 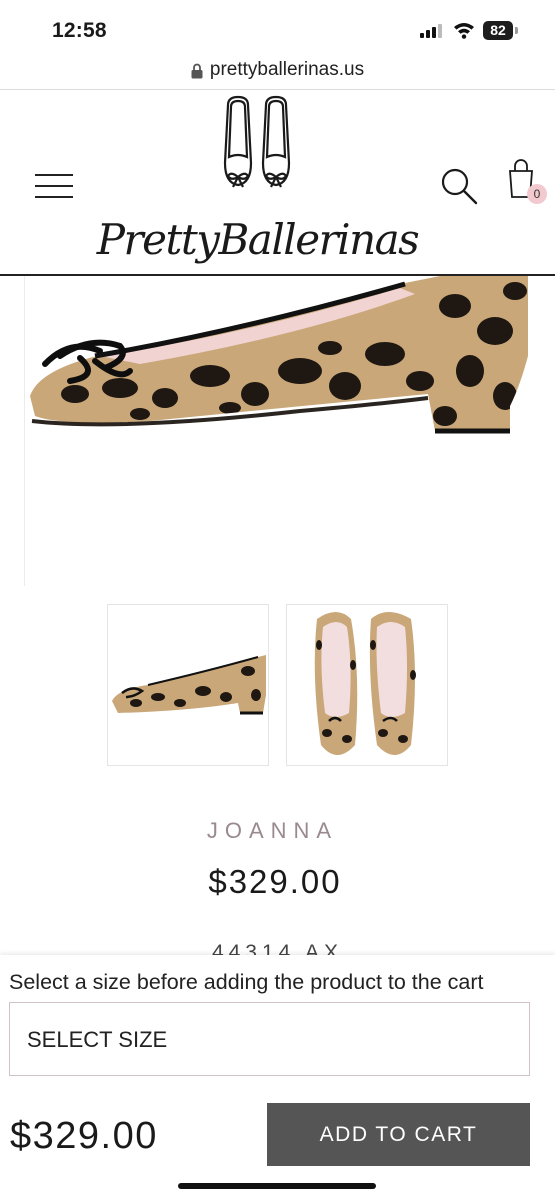 I want to click on add-to-cart-button: ADD TO CART, so click(x=398, y=1134).